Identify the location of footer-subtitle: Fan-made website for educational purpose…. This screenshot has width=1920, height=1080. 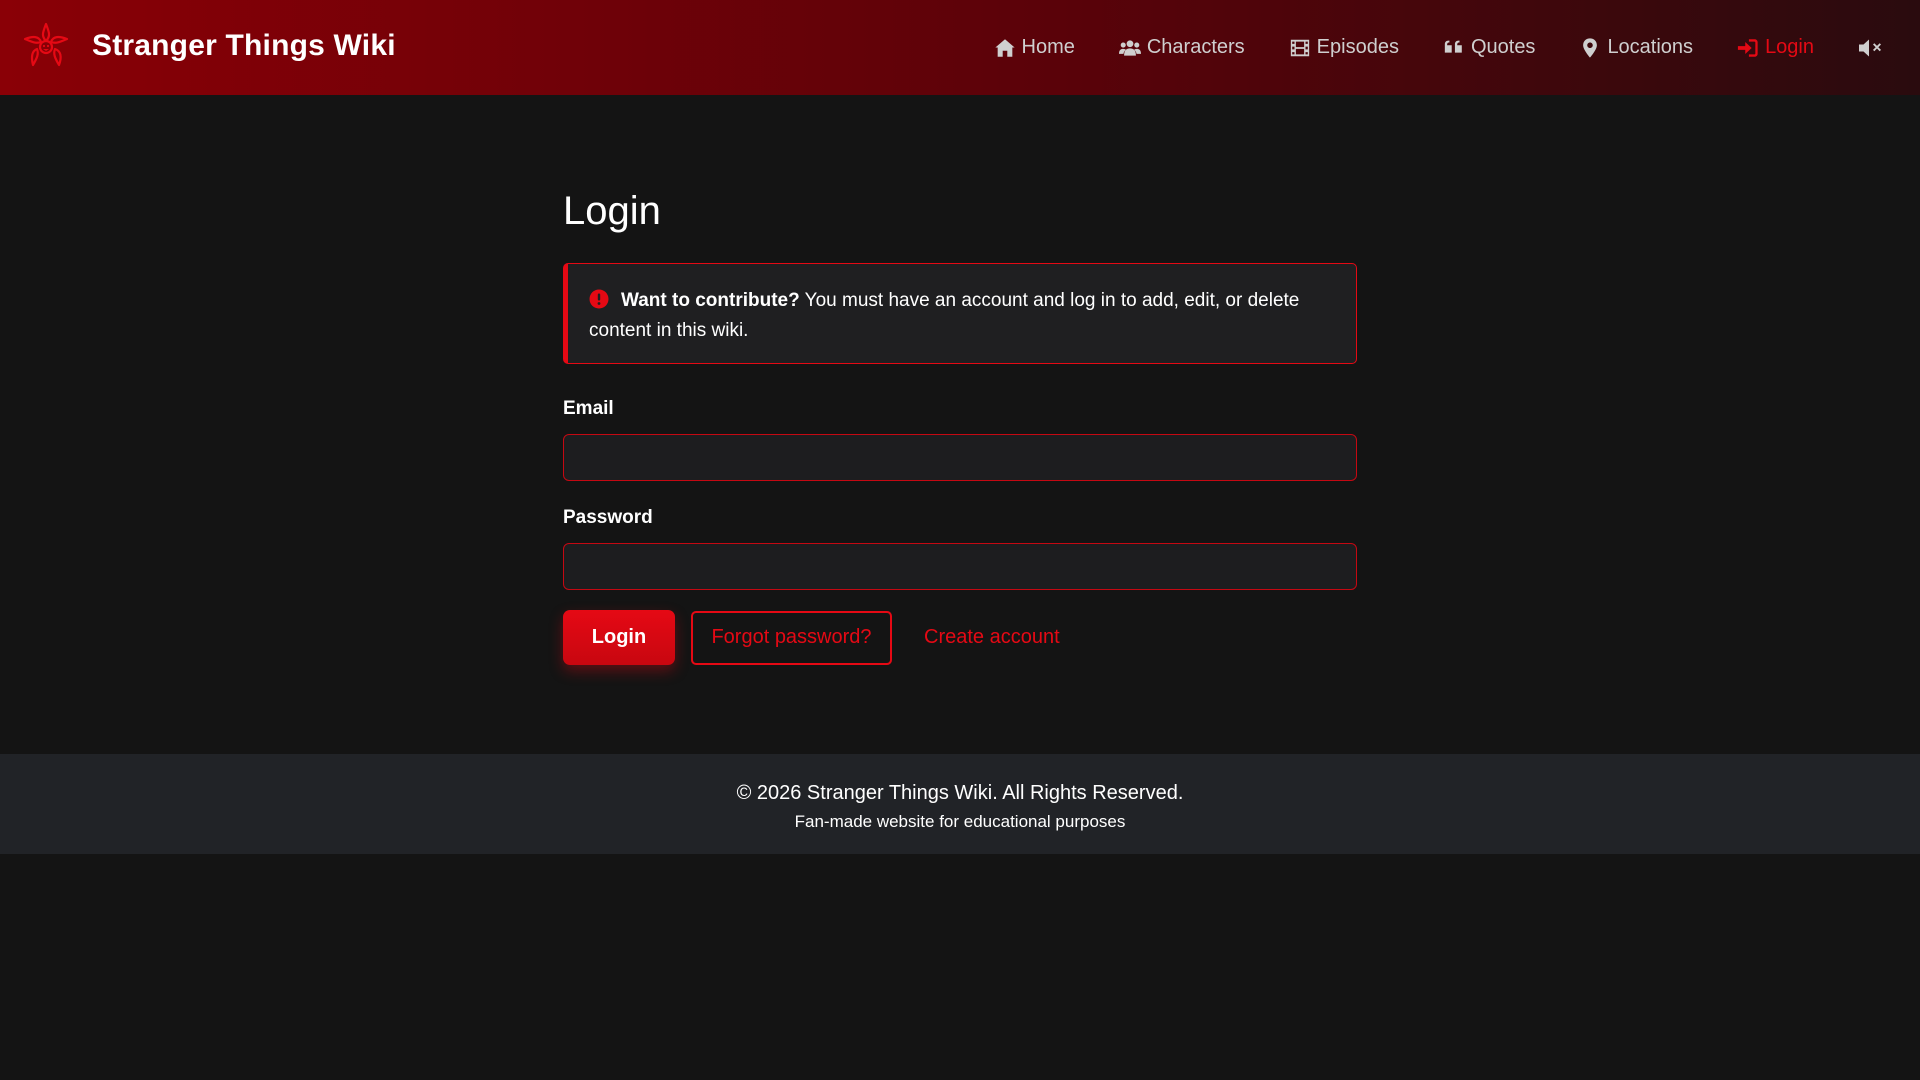
(960, 821).